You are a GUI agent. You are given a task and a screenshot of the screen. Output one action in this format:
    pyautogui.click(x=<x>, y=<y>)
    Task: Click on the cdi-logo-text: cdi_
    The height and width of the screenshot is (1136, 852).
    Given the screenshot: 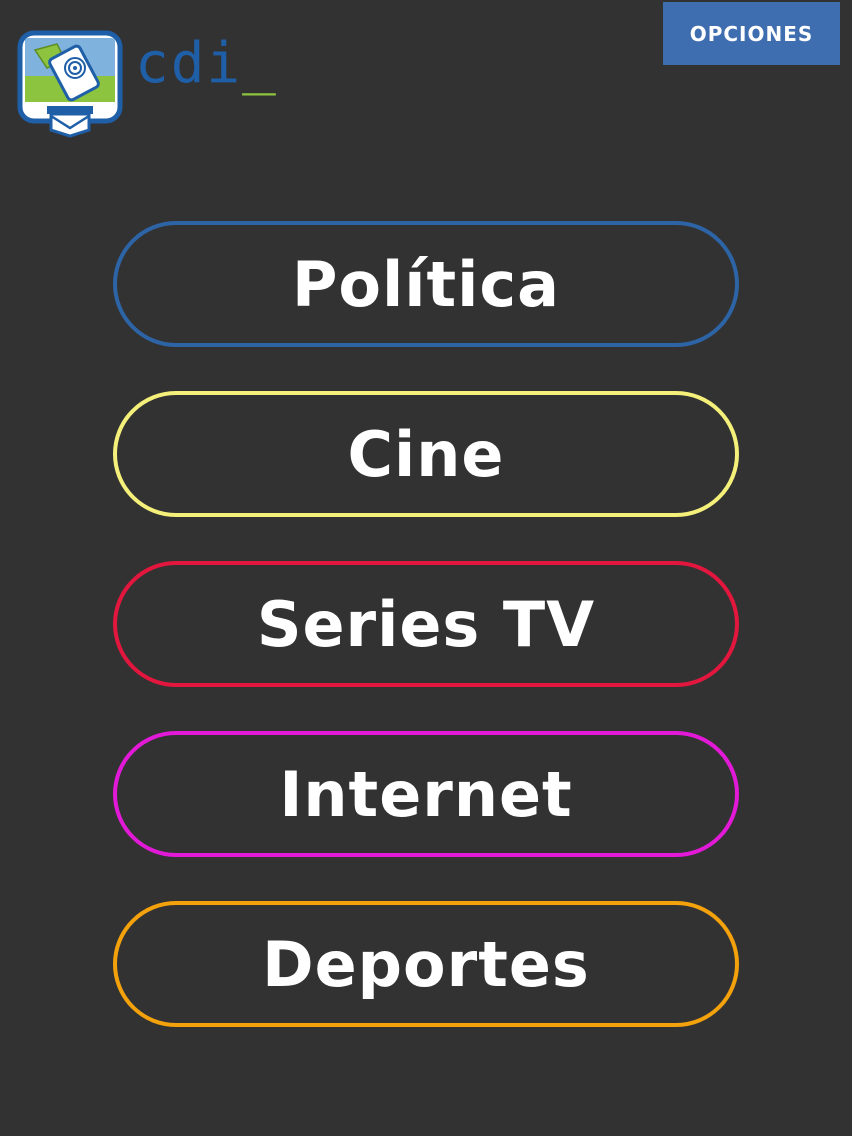 What is the action you would take?
    pyautogui.click(x=206, y=64)
    